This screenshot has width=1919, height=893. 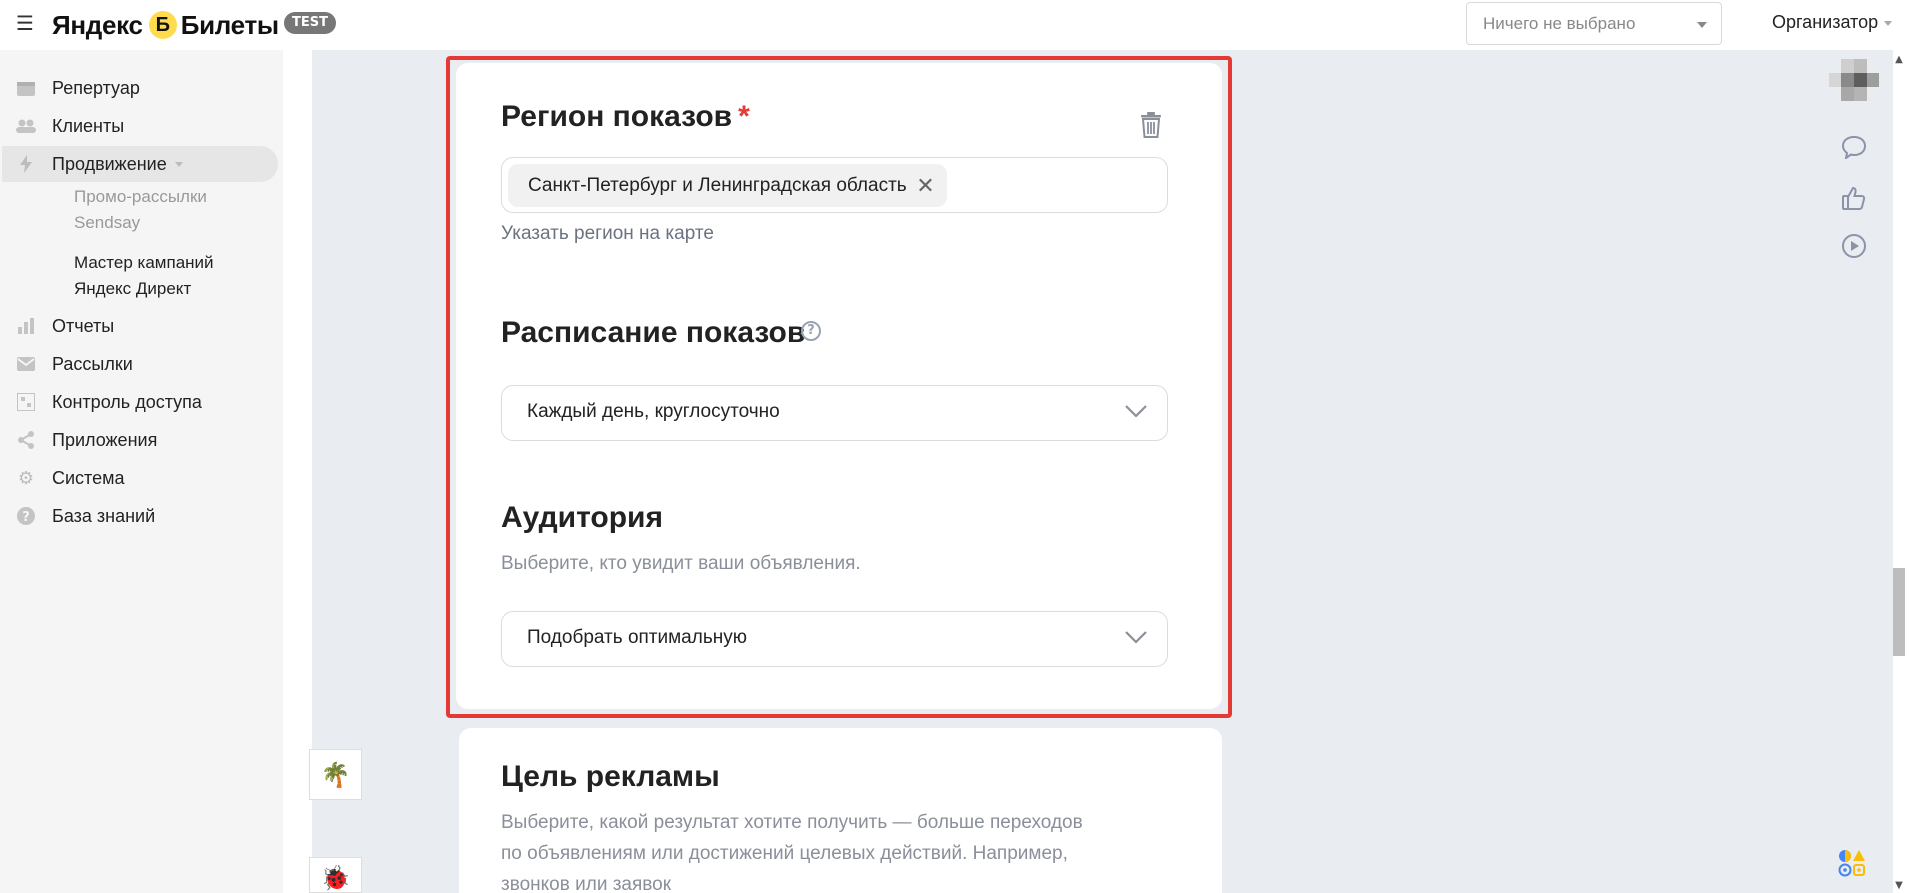 I want to click on share-icon, so click(x=26, y=440).